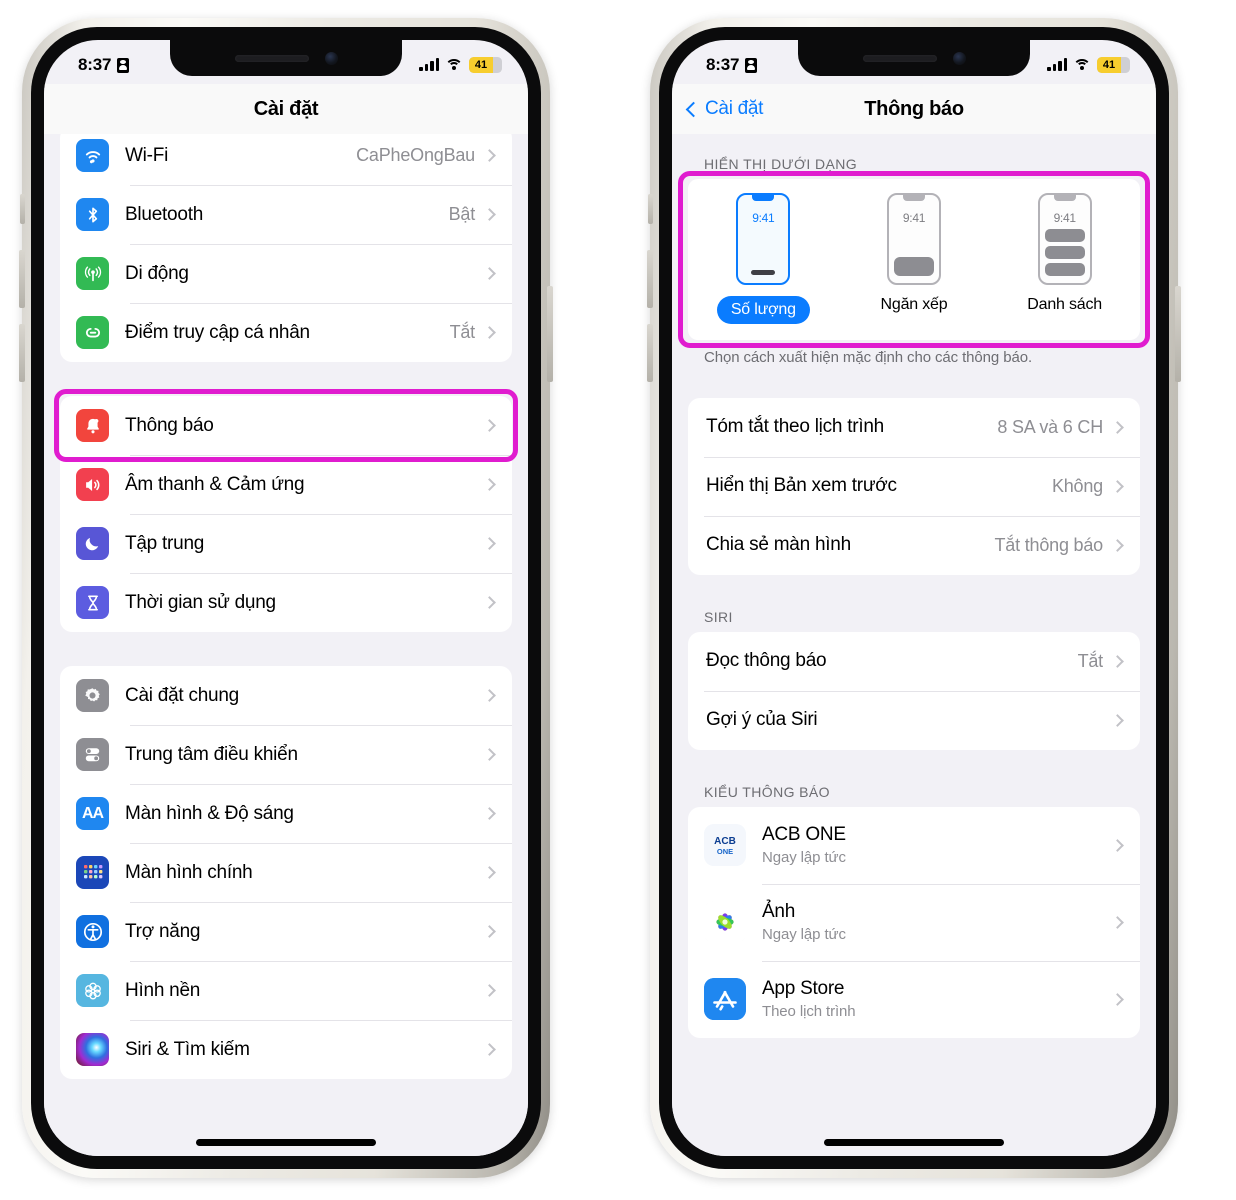 The height and width of the screenshot is (1200, 1236). I want to click on sidebar-item-hotspot: Điểm truy cập cá nhân Tắt, so click(286, 332).